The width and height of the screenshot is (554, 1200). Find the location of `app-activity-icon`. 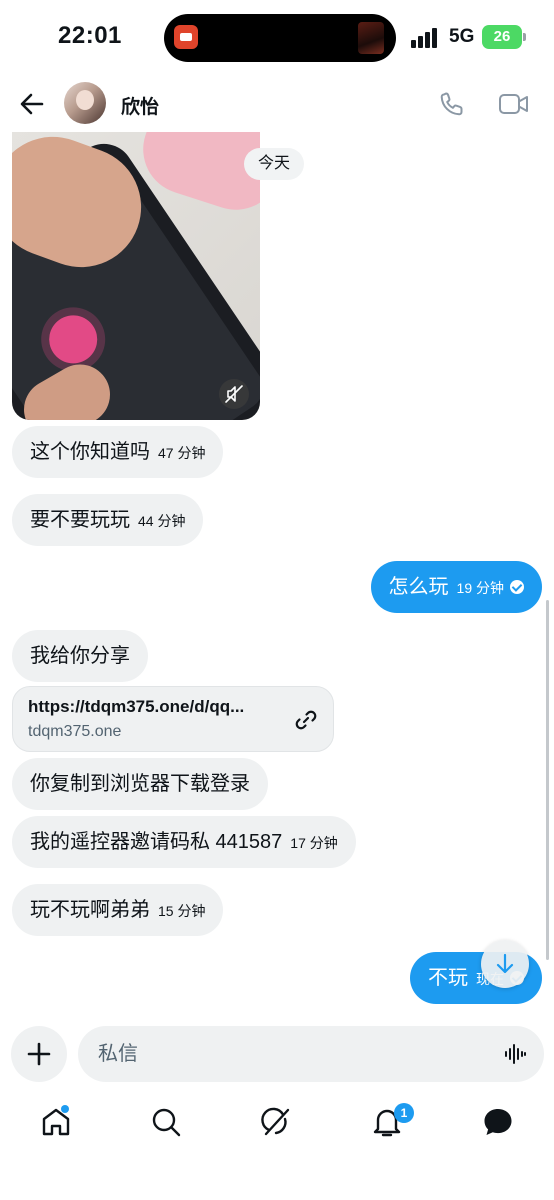

app-activity-icon is located at coordinates (186, 37).